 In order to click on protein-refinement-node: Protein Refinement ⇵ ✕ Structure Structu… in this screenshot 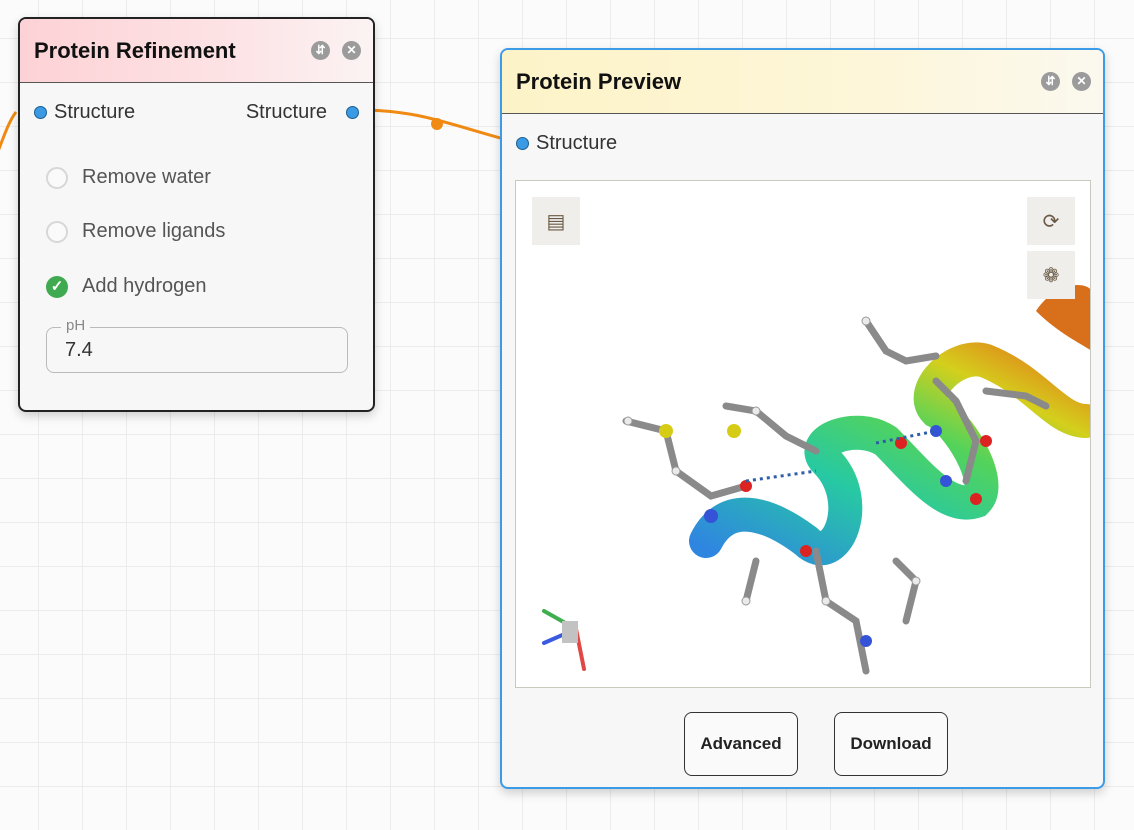, I will do `click(196, 214)`.